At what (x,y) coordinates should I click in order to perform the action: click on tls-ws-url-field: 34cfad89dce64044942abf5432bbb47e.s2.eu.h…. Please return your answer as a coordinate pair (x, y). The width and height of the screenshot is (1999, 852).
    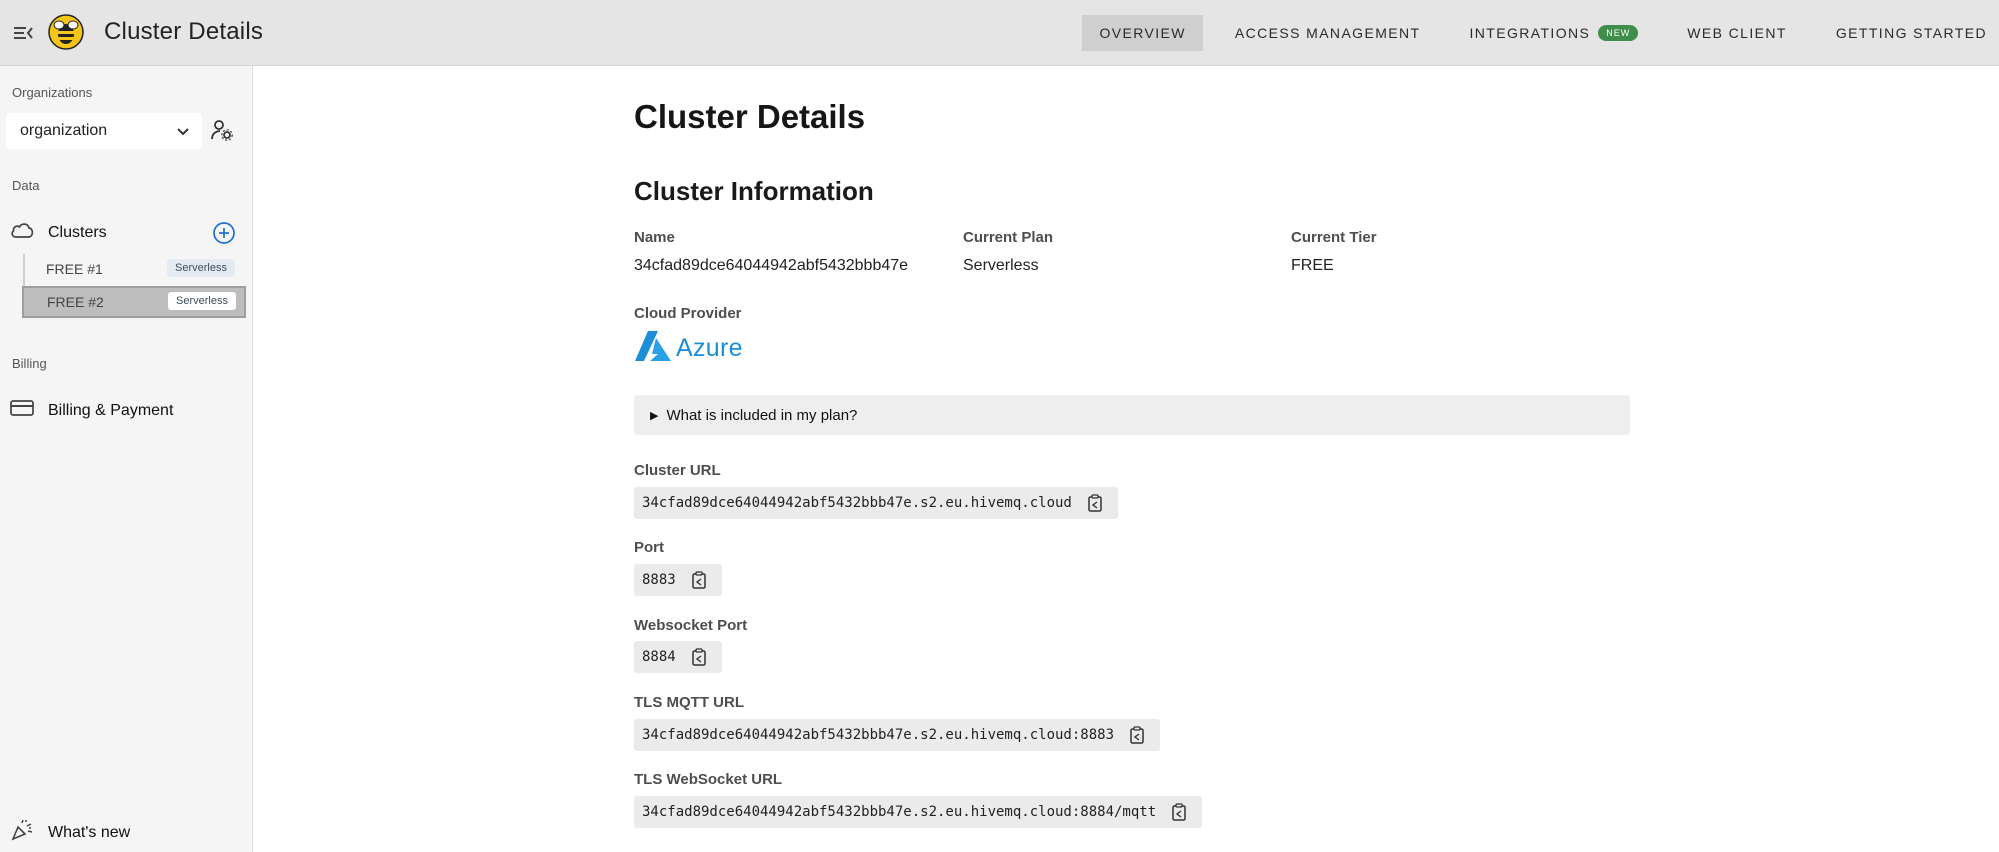
    Looking at the image, I should click on (918, 812).